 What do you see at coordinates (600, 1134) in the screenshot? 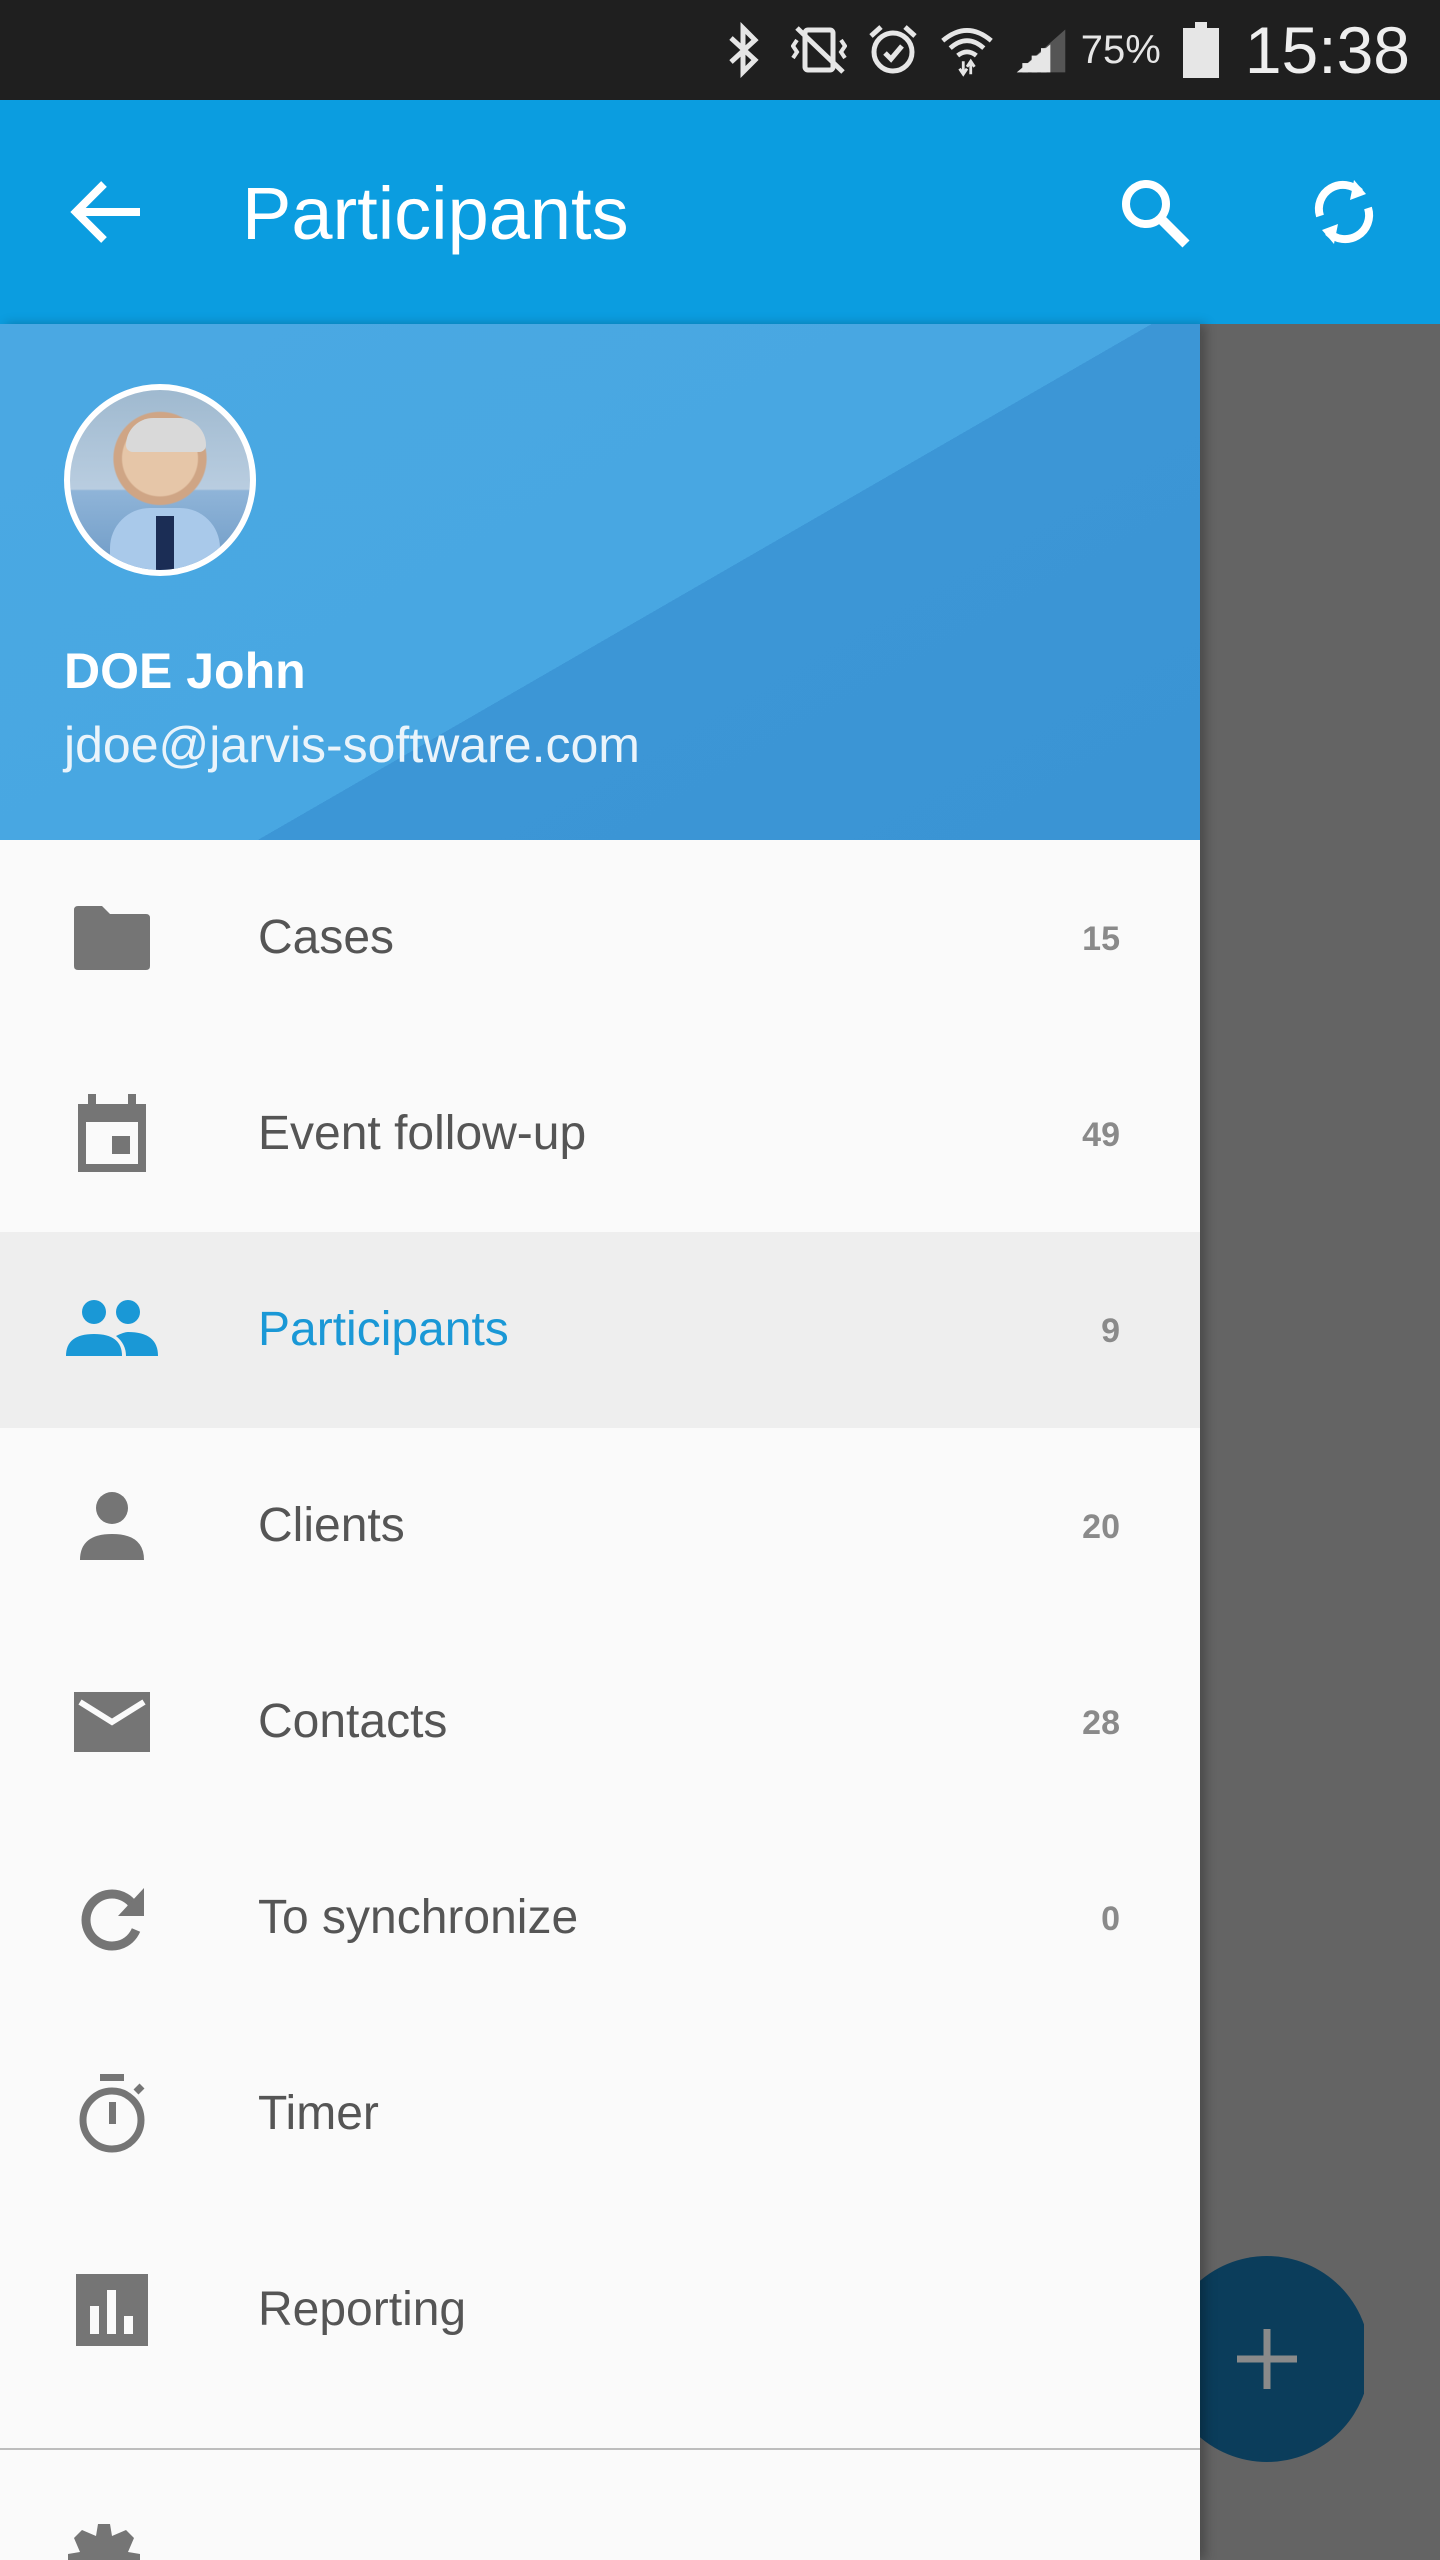
I see `menu-item-event-follow-up: Event follow-up 49` at bounding box center [600, 1134].